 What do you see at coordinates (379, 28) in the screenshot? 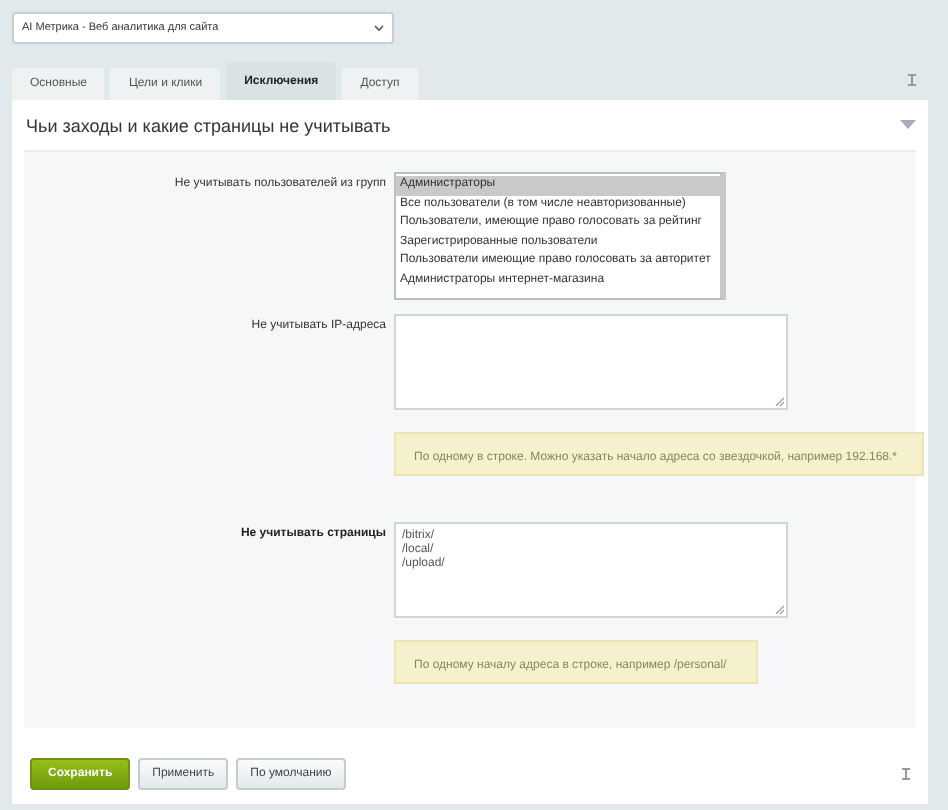
I see `chevron-down-icon` at bounding box center [379, 28].